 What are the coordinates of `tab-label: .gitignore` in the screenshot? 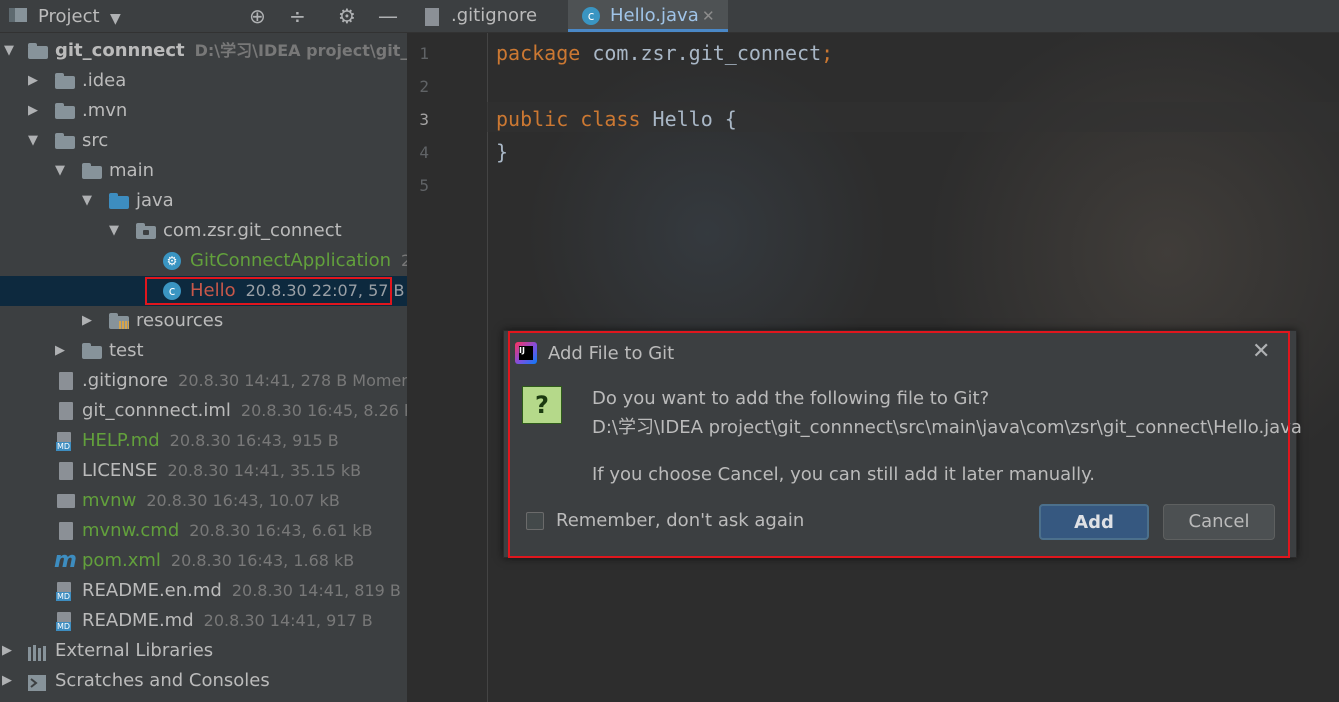 It's located at (494, 15).